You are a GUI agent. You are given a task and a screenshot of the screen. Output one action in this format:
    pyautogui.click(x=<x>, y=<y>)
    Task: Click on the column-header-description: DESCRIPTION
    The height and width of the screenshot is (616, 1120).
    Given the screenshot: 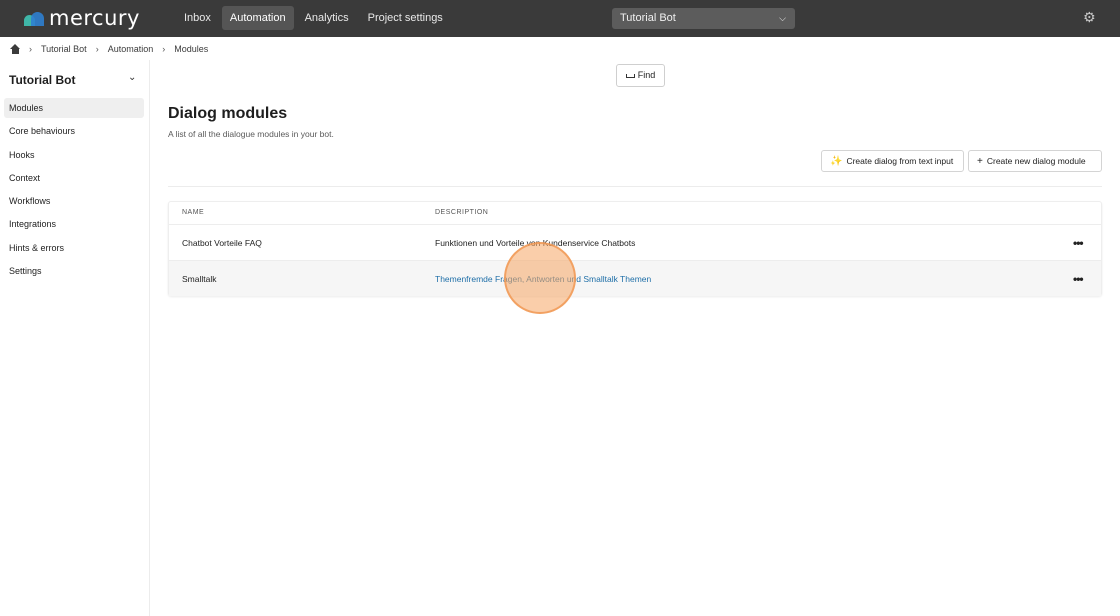 What is the action you would take?
    pyautogui.click(x=461, y=212)
    